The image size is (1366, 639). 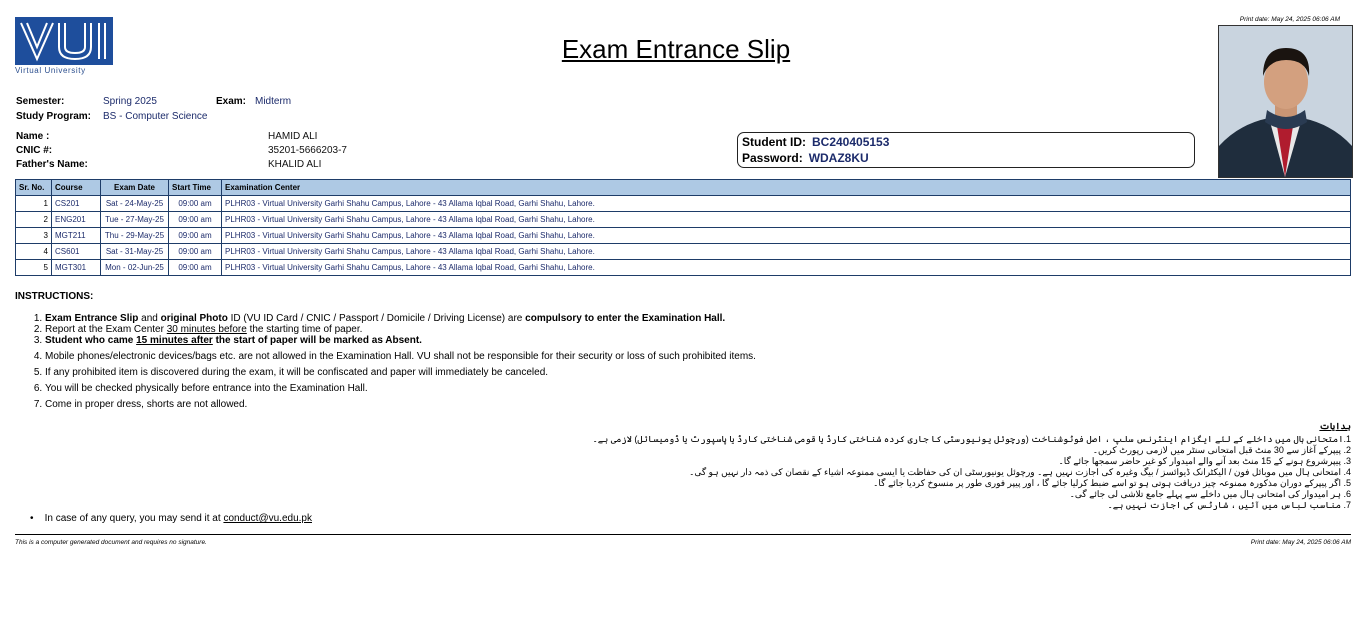 What do you see at coordinates (1335, 426) in the screenshot?
I see `urdu-heading: ہدایات` at bounding box center [1335, 426].